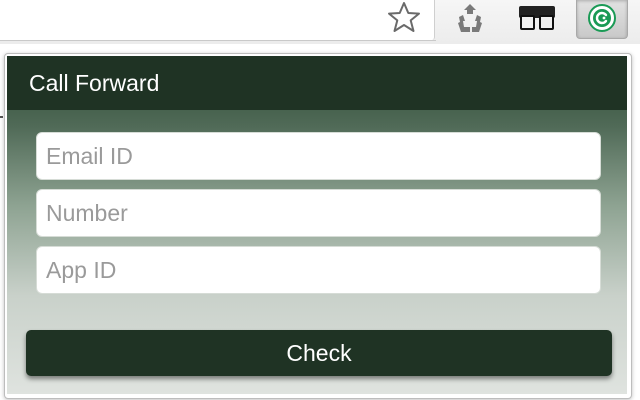  Describe the element at coordinates (537, 18) in the screenshot. I see `glasses-icon` at that location.